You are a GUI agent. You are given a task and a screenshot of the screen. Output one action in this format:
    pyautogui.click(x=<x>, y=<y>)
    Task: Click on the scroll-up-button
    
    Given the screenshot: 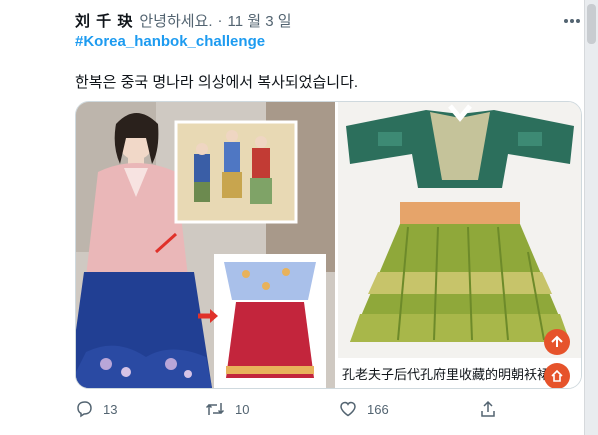 What is the action you would take?
    pyautogui.click(x=557, y=342)
    